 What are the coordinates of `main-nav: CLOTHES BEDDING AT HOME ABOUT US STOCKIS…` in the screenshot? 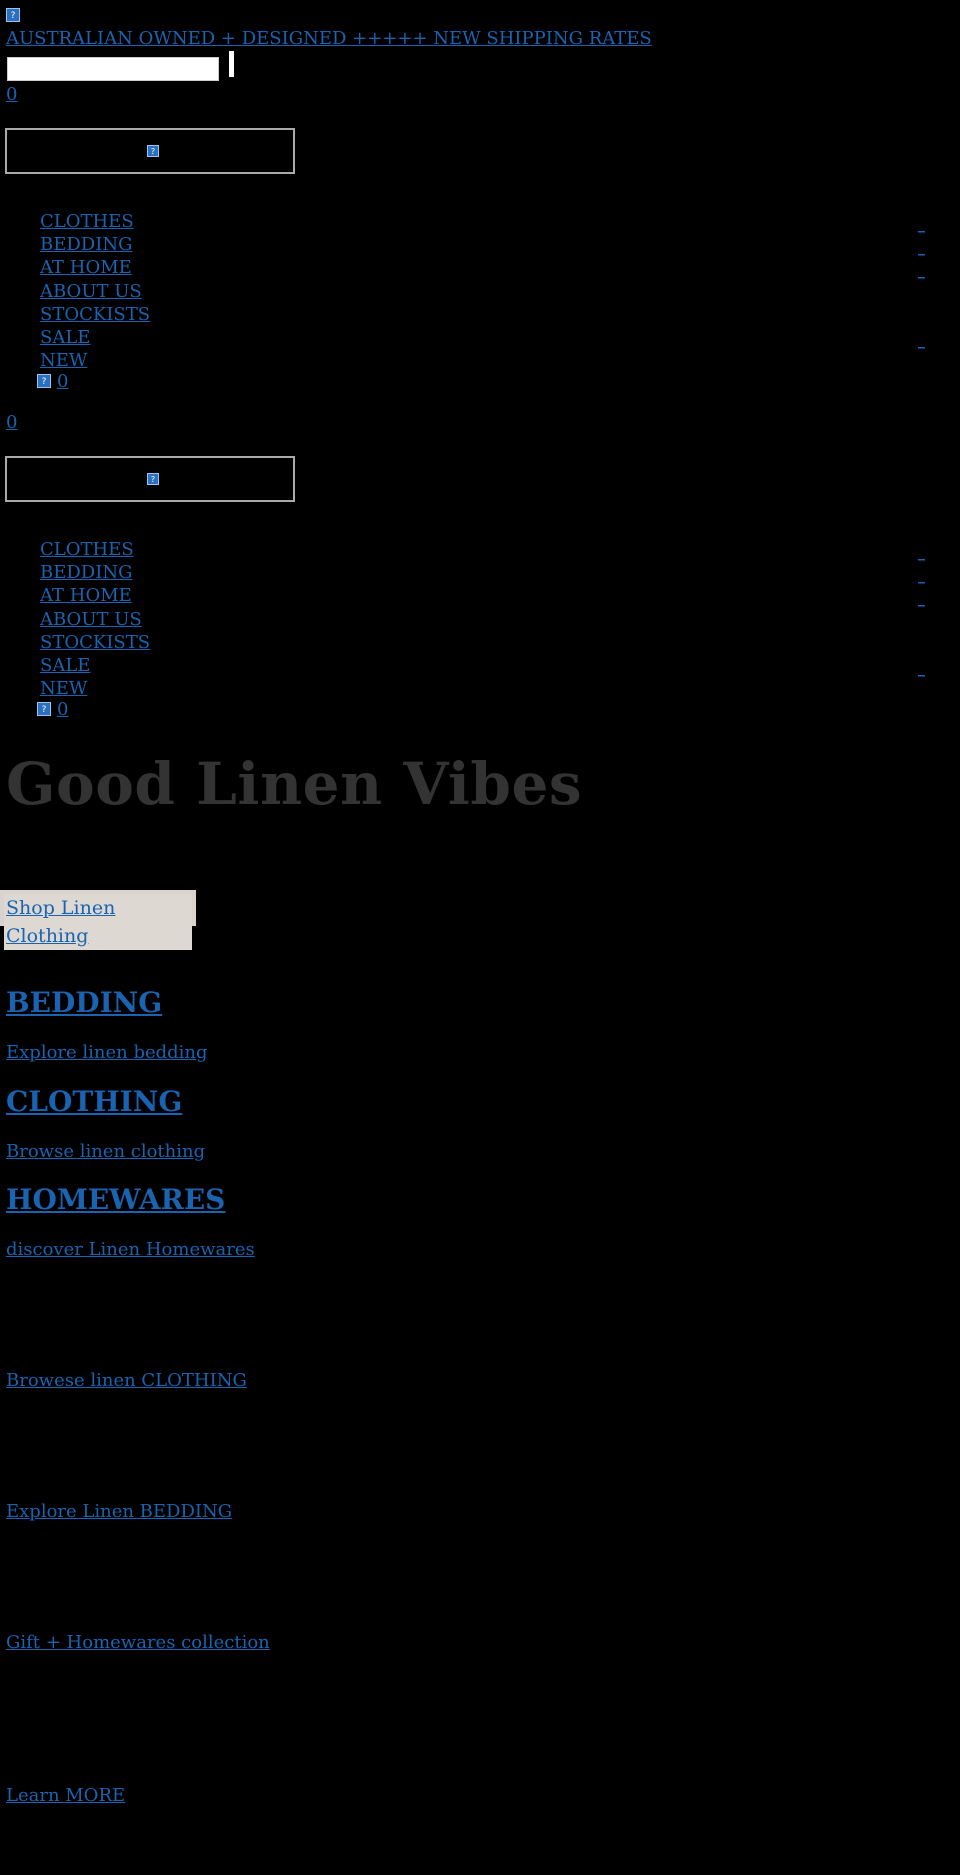 It's located at (95, 291).